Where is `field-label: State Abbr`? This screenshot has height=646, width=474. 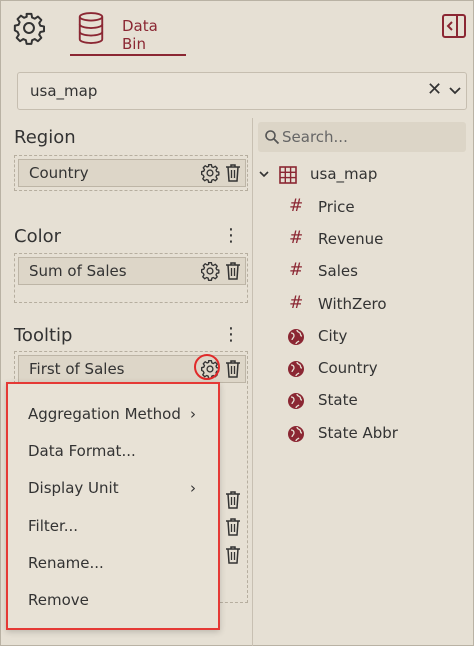 field-label: State Abbr is located at coordinates (358, 433).